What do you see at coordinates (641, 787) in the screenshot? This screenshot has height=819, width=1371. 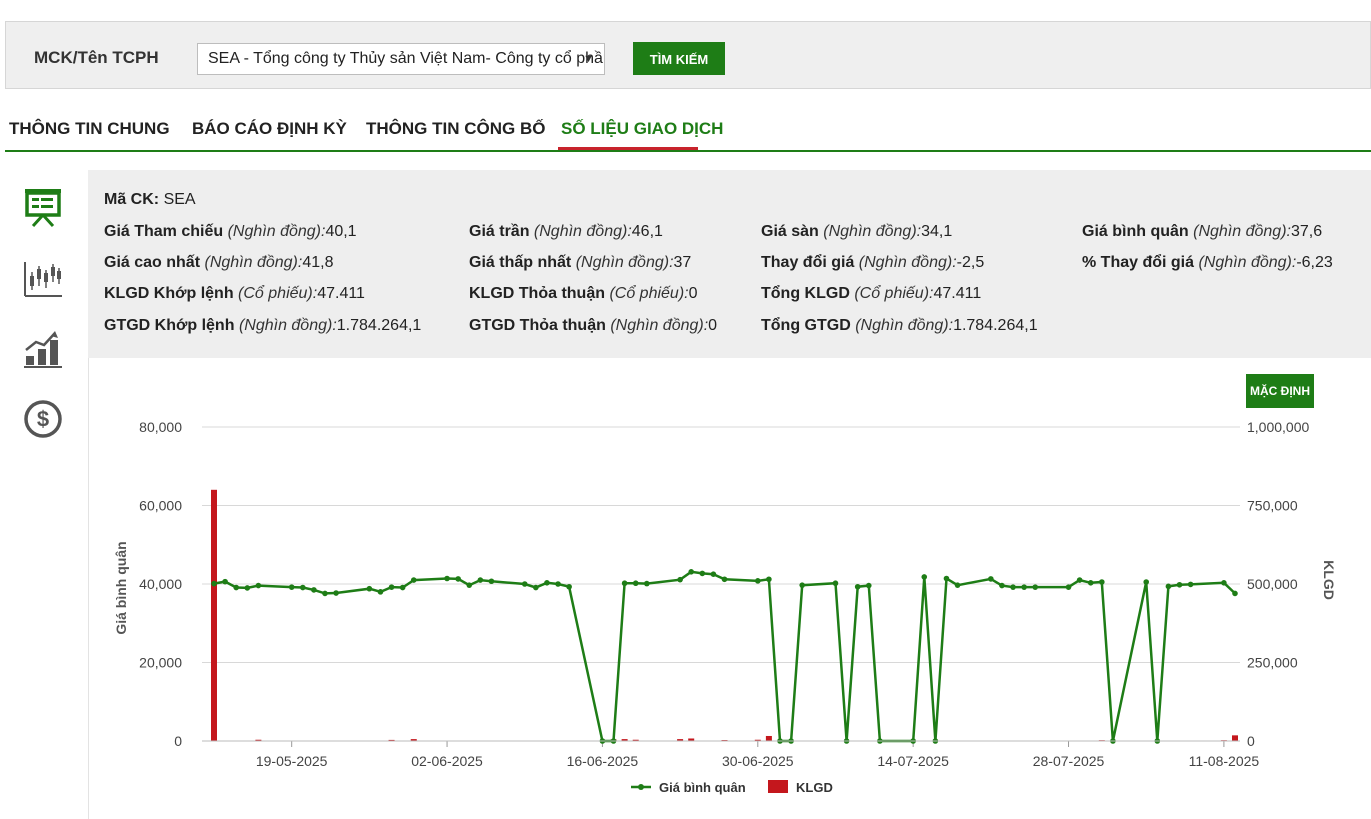 I see `legend-line-marker` at bounding box center [641, 787].